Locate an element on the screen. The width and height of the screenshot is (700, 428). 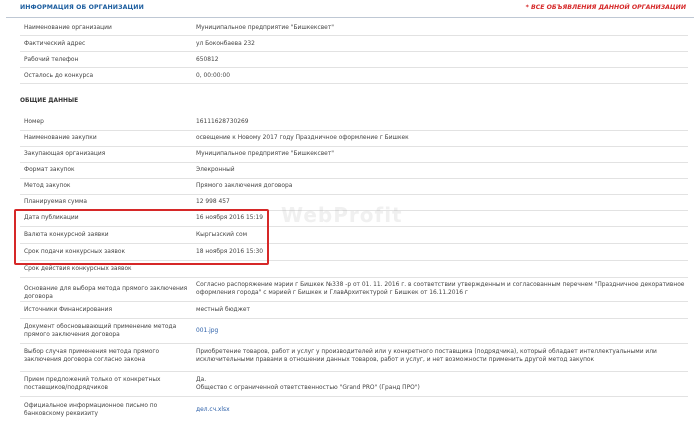
all-org-announcements-link: * ВСЕ ОБЪЯВЛЕНИЯ ДАННОЙ ОРГАНИЗАЦИИ is located at coordinates (606, 7).